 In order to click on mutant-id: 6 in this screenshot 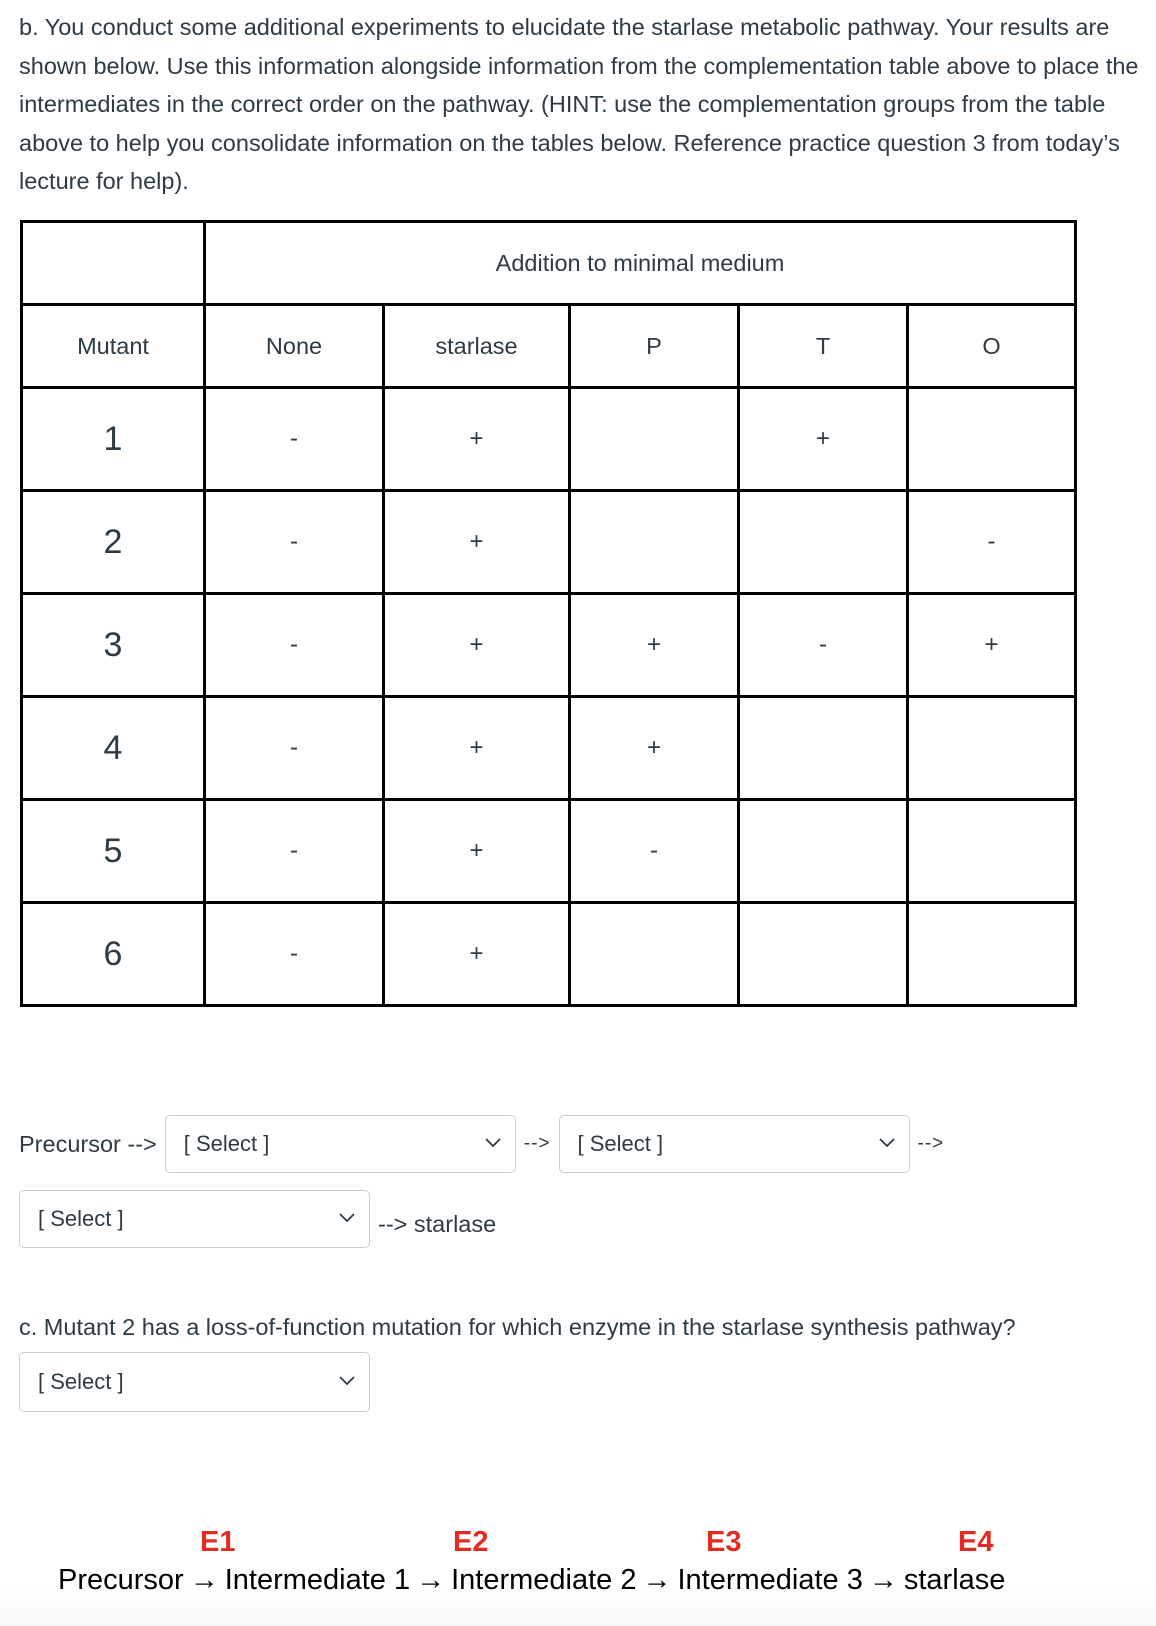, I will do `click(113, 954)`.